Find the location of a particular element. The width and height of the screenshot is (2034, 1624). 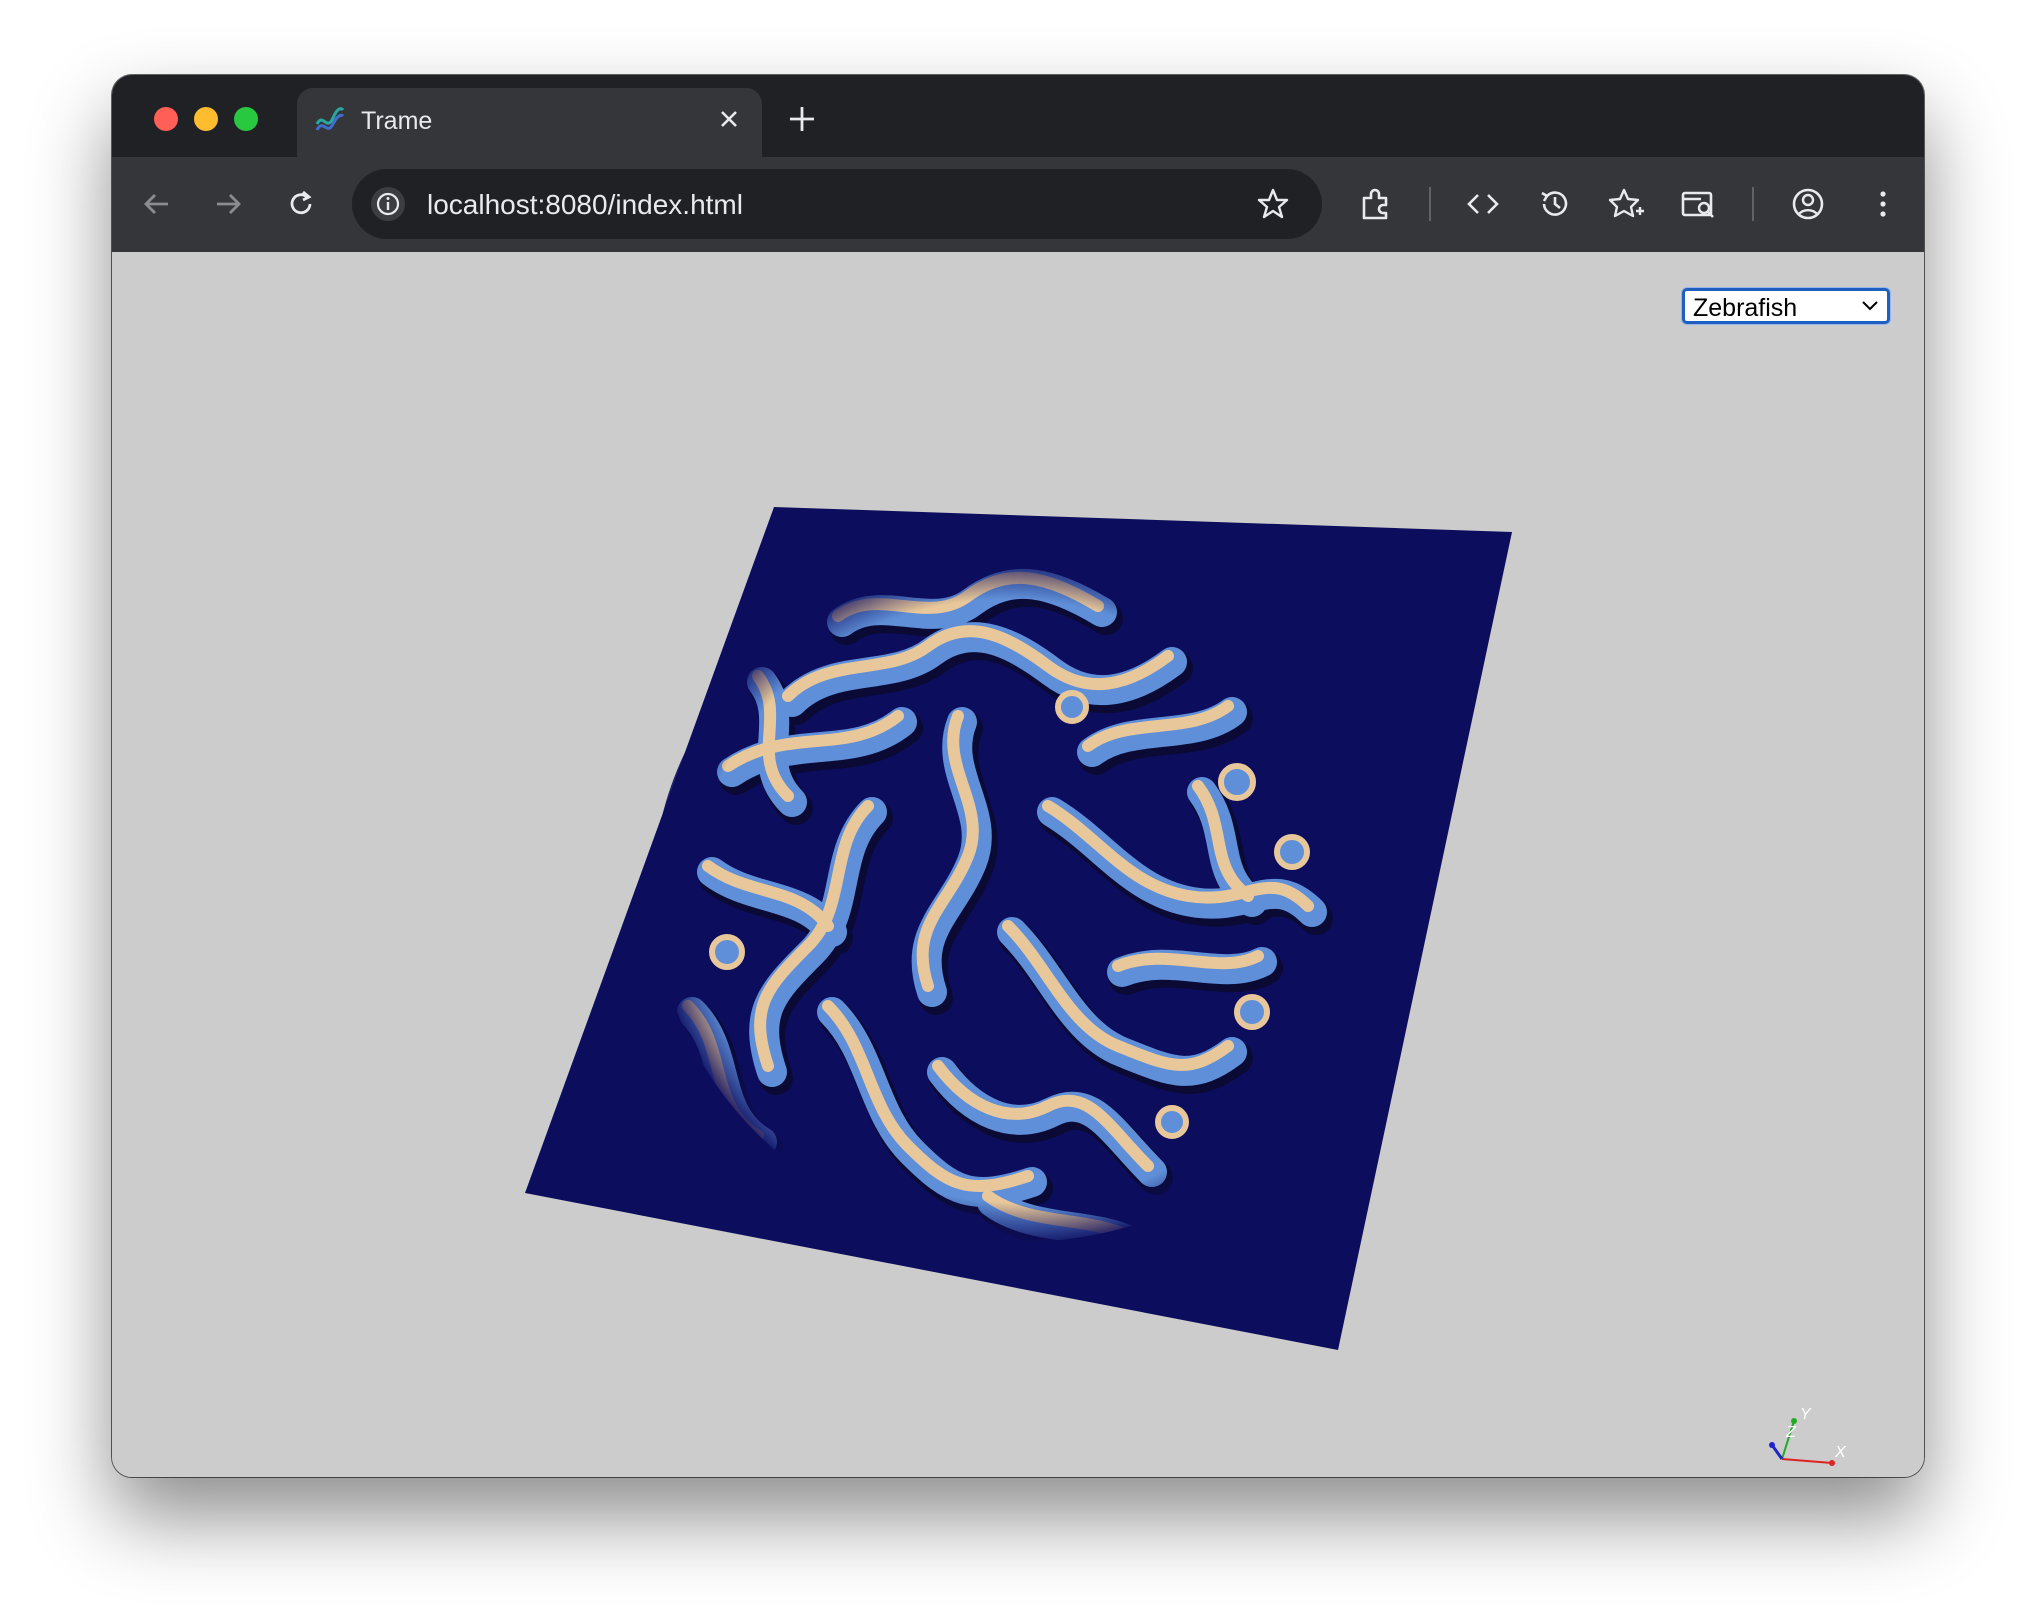

preset-select: Zebrafish is located at coordinates (1786, 306).